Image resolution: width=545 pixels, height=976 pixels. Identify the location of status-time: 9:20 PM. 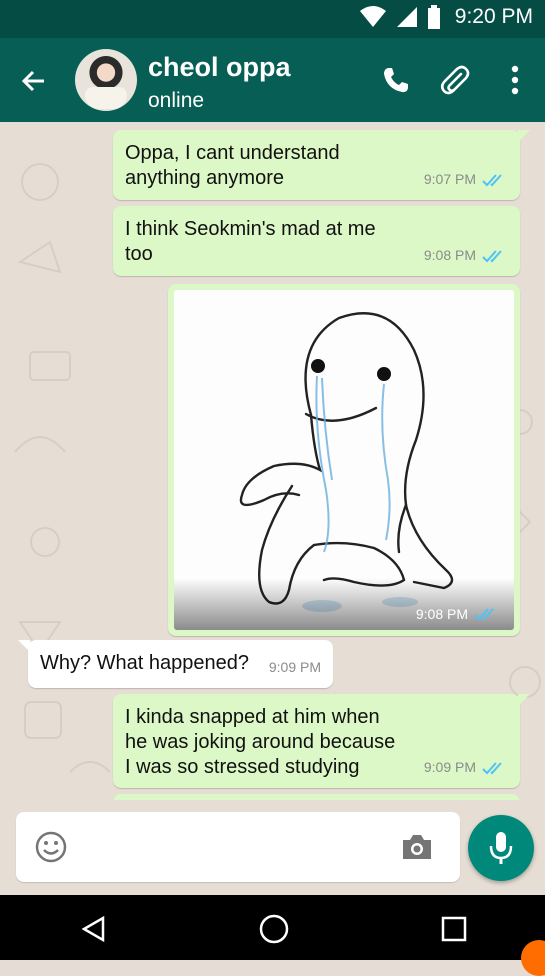
(493, 16).